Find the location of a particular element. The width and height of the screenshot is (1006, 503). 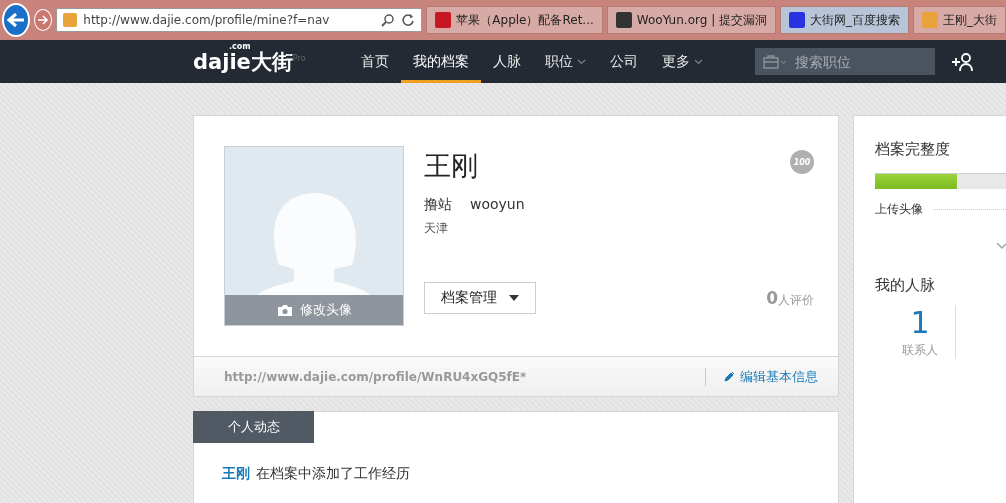

nav-item: 首页 is located at coordinates (375, 61).